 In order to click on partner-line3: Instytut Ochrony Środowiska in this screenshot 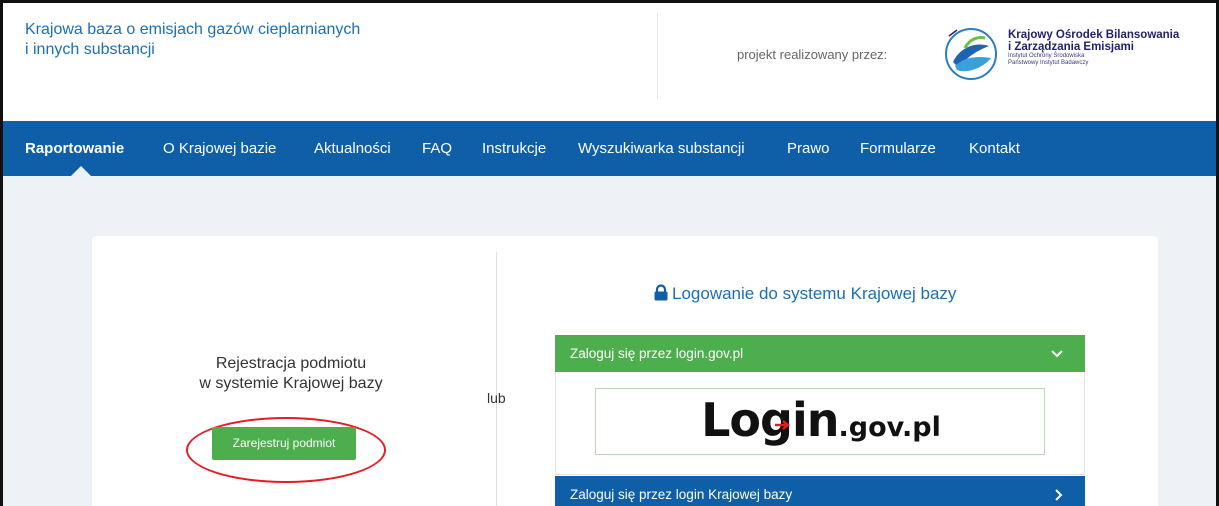, I will do `click(1046, 56)`.